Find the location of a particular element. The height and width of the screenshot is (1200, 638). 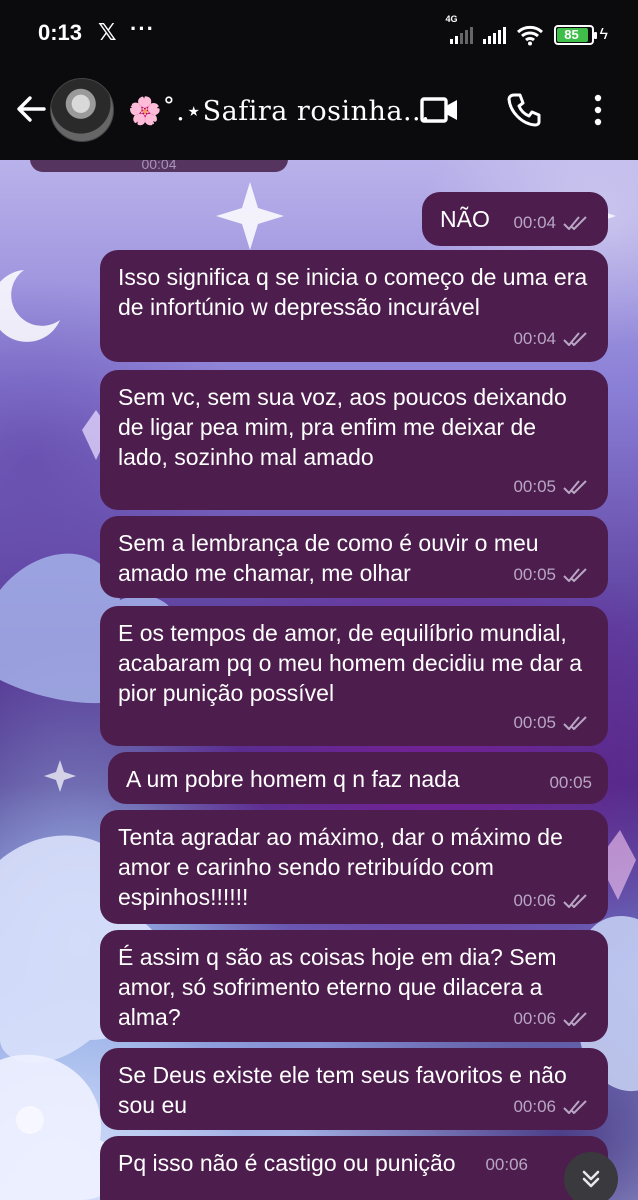

message-bubble: Pq isso não é castigo ou punição 00:06 is located at coordinates (354, 1168).